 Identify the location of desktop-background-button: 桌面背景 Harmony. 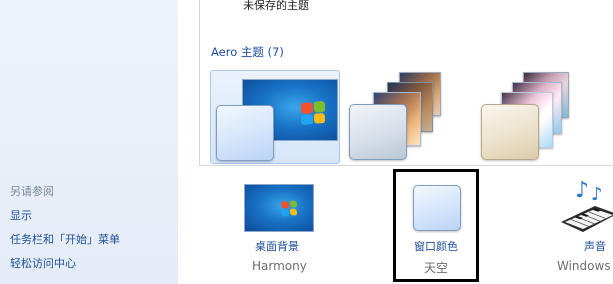
(280, 232).